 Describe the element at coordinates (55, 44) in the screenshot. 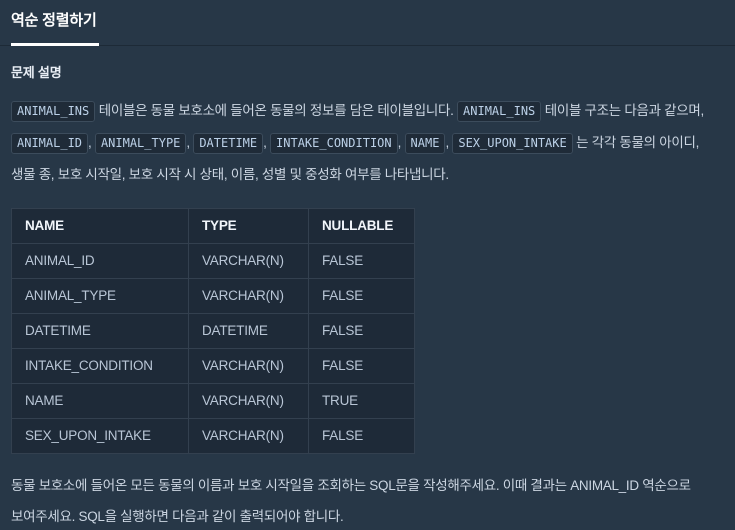

I see `tab-active-underline` at that location.